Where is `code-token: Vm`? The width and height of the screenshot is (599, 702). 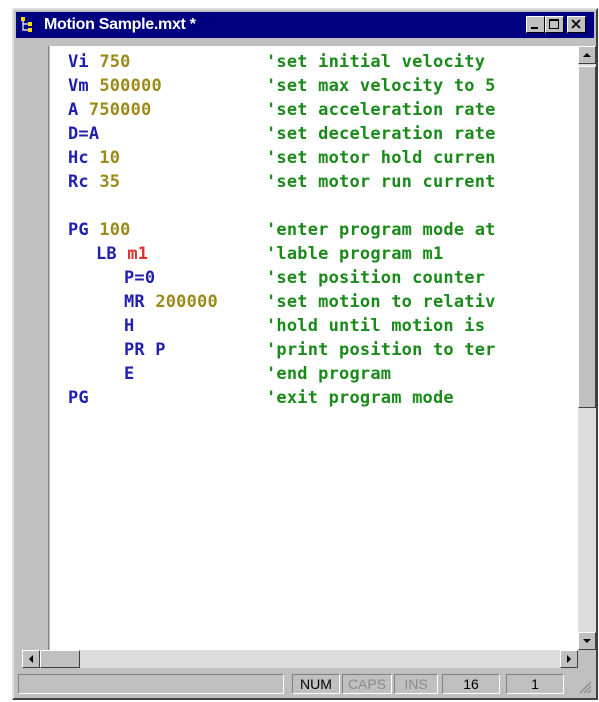 code-token: Vm is located at coordinates (84, 86).